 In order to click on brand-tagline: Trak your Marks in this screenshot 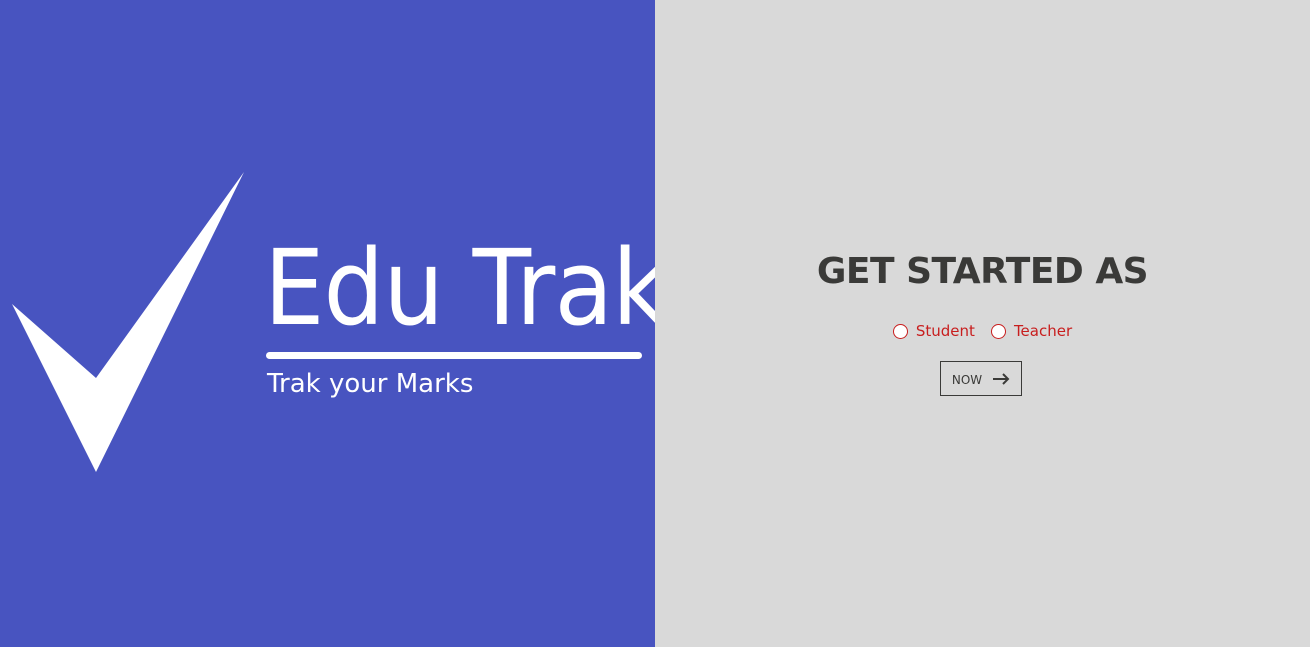, I will do `click(370, 384)`.